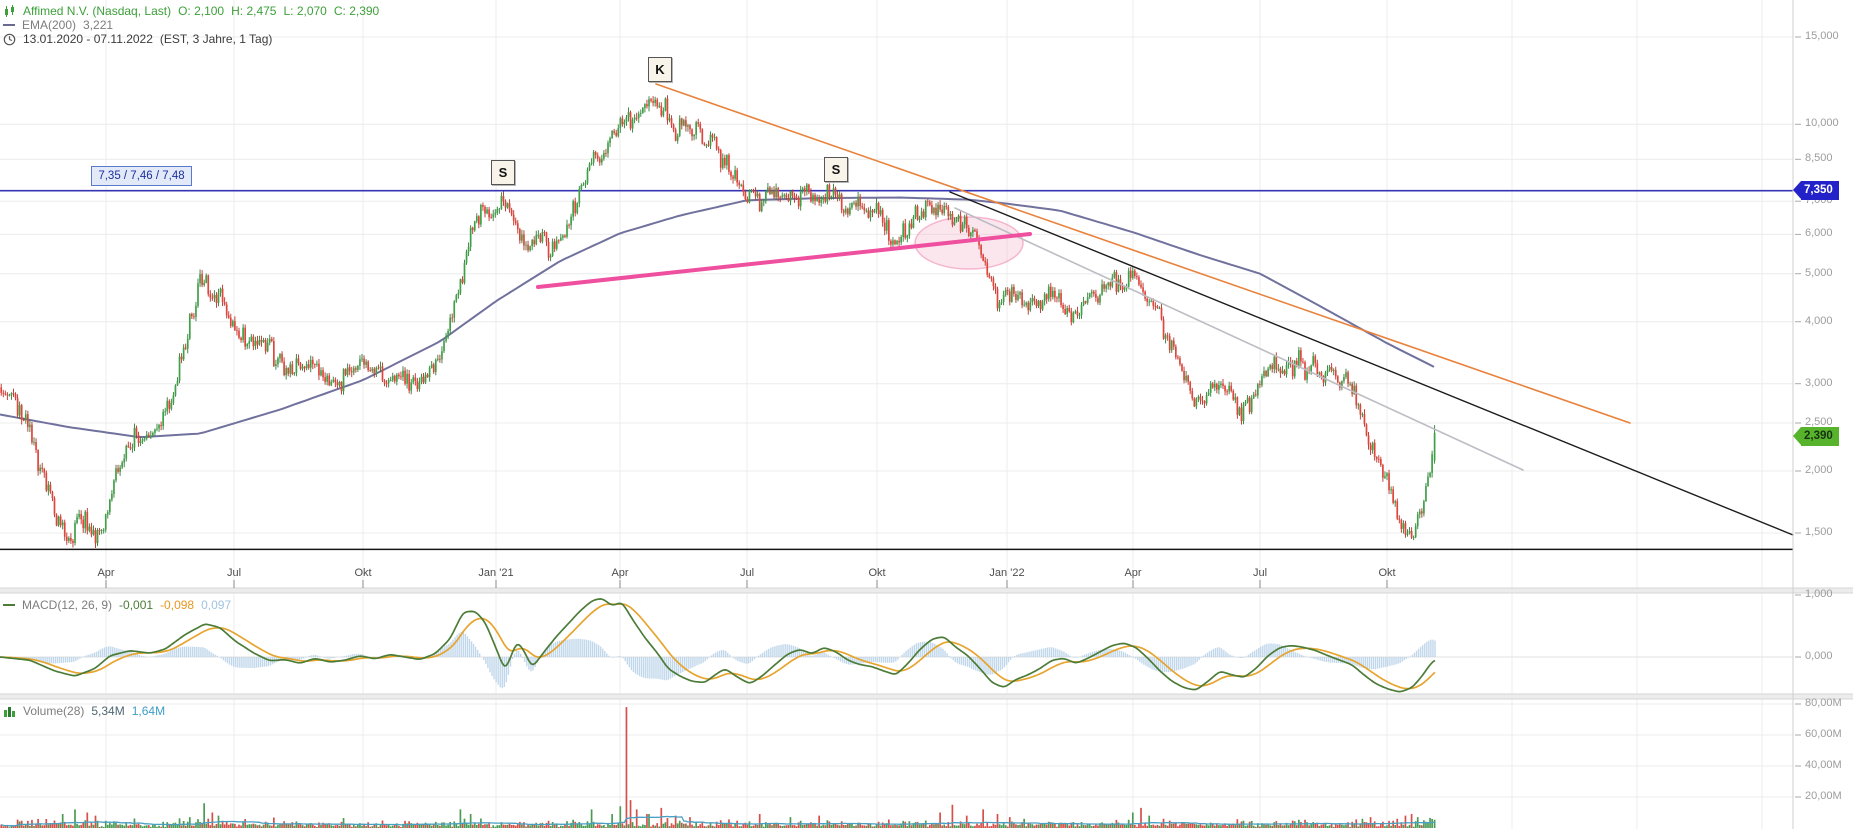  What do you see at coordinates (254, 11) in the screenshot?
I see `ohlc-high: H: 2,475` at bounding box center [254, 11].